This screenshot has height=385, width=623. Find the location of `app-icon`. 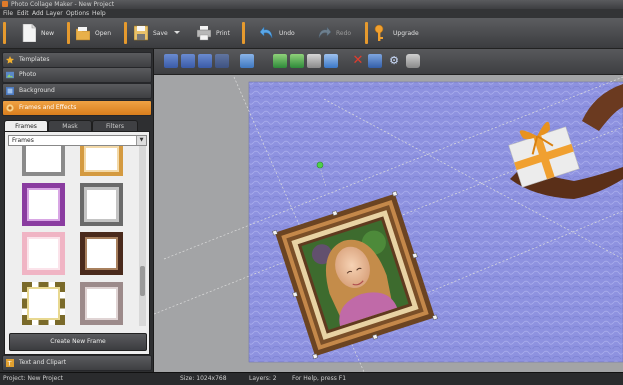

app-icon is located at coordinates (5, 4).